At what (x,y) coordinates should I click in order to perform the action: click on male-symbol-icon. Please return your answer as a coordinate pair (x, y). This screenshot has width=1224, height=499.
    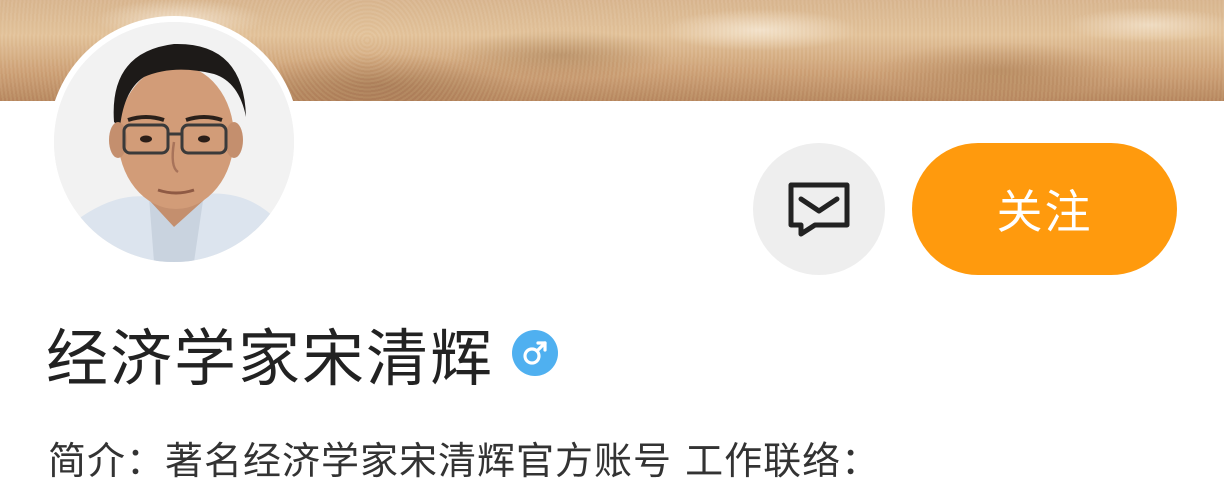
    Looking at the image, I should click on (535, 353).